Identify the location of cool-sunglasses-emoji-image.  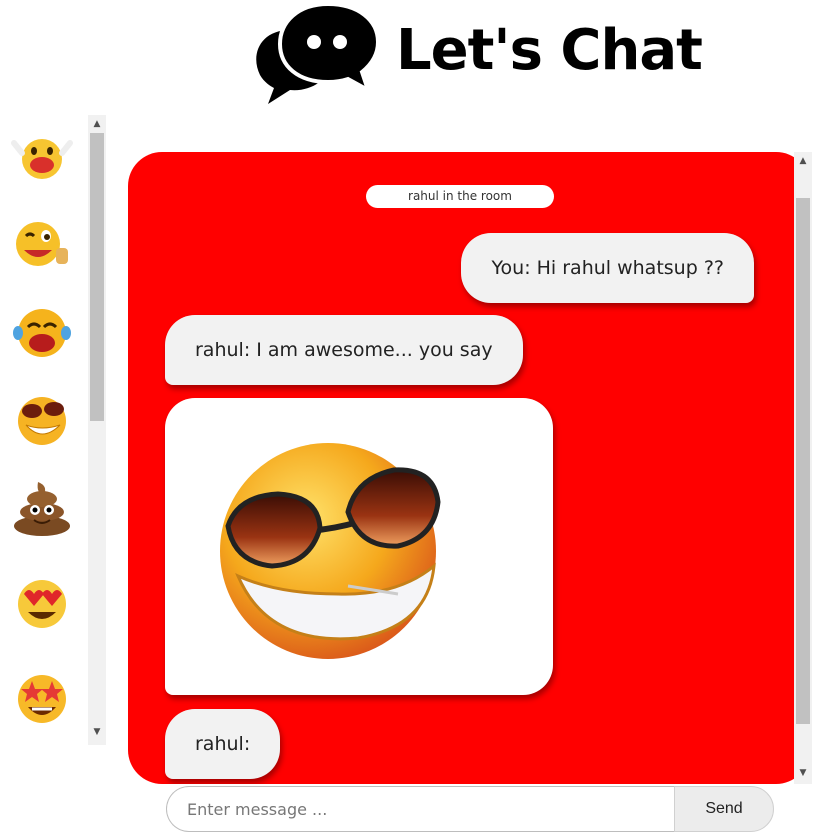
(330, 551).